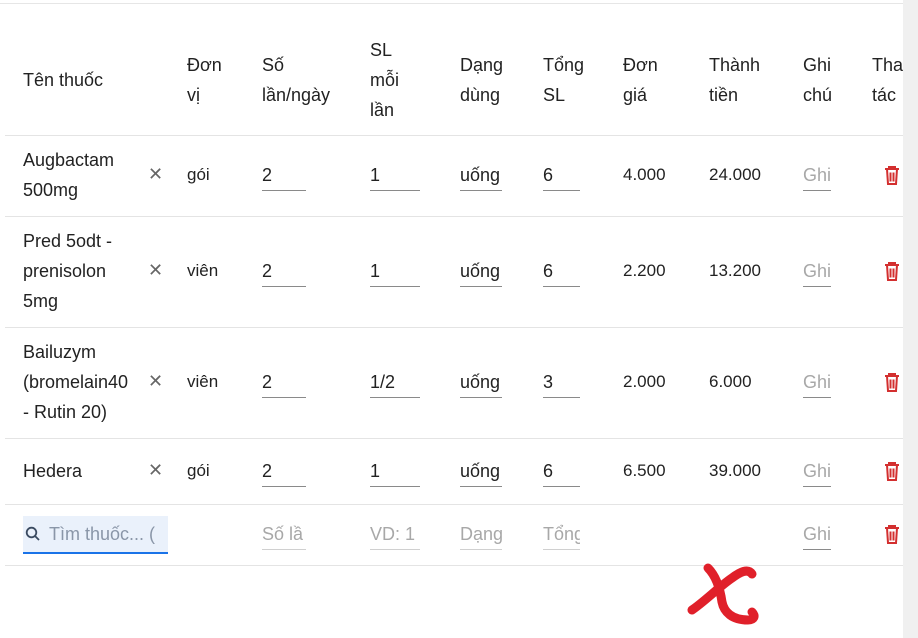 The image size is (918, 638). I want to click on drug-name-line1: Pred 5odt -, so click(68, 241).